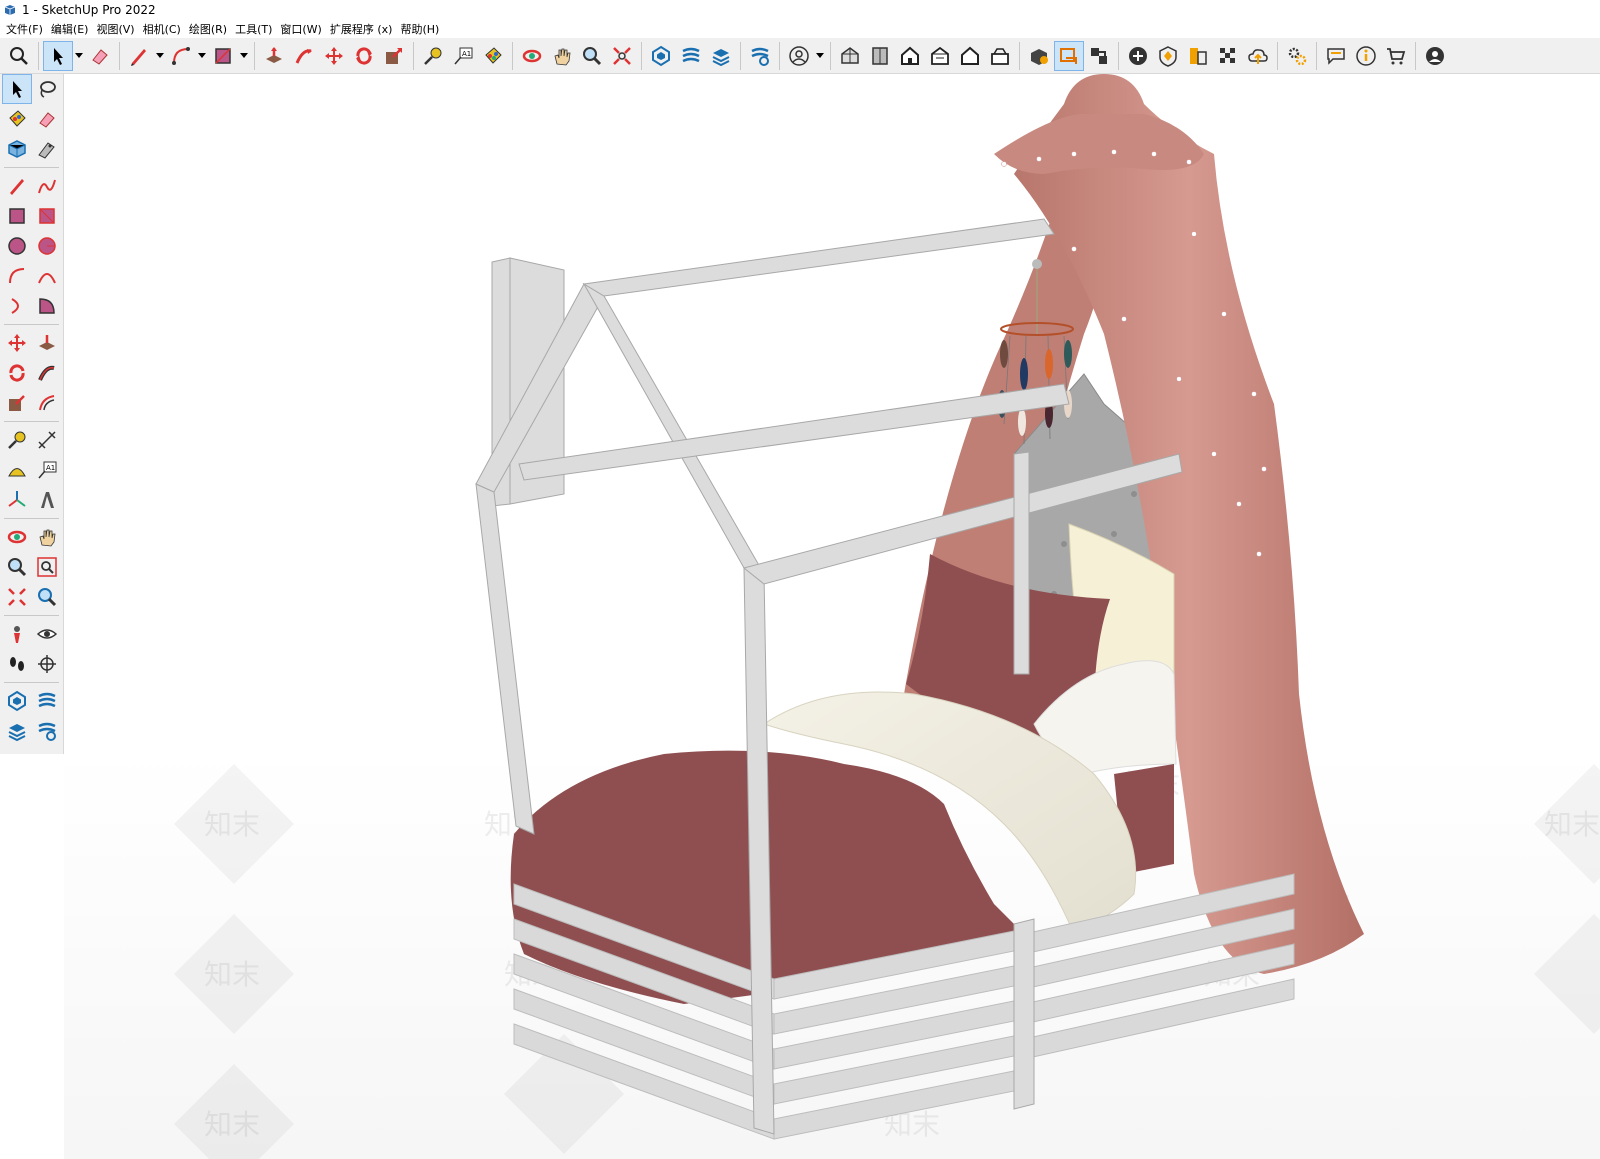  Describe the element at coordinates (17, 89) in the screenshot. I see `select-tool` at that location.